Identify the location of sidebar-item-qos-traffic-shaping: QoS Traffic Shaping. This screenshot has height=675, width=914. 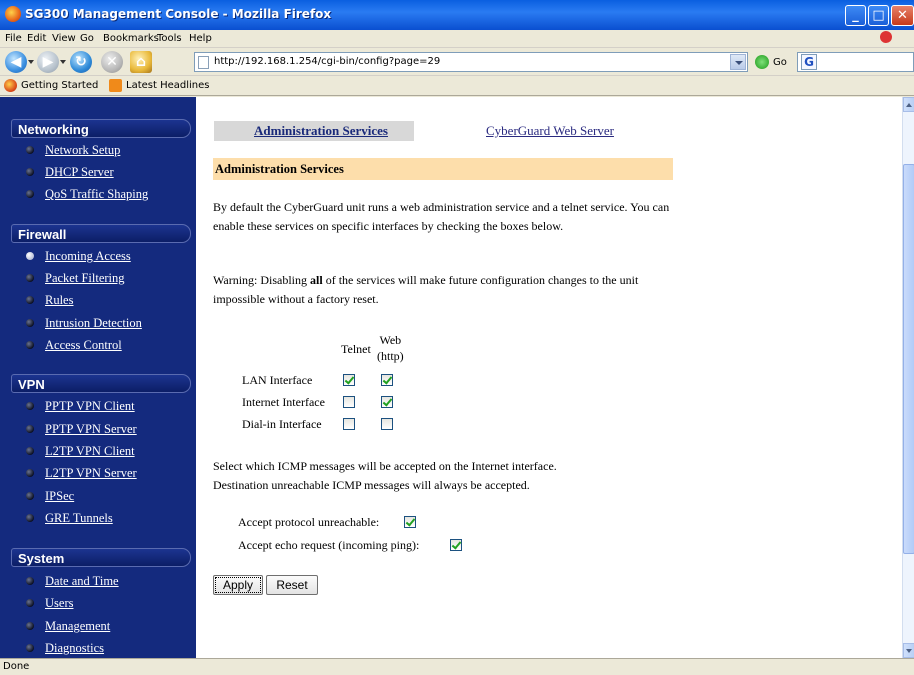
(106, 195).